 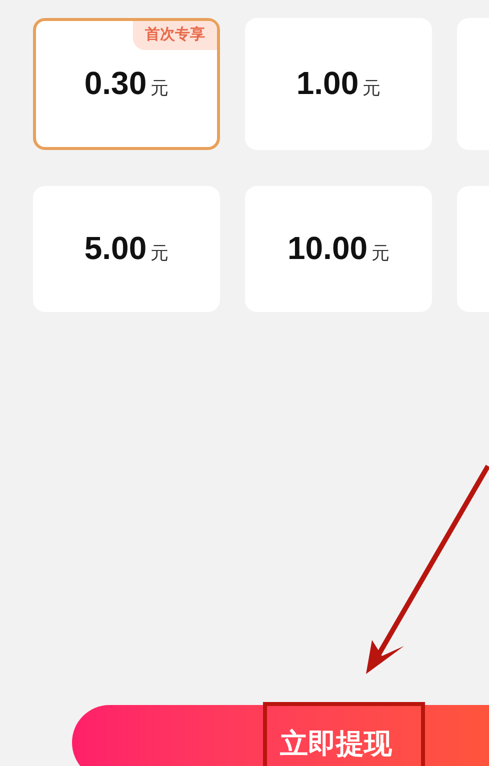 I want to click on amount-value: 10.00, so click(x=327, y=248).